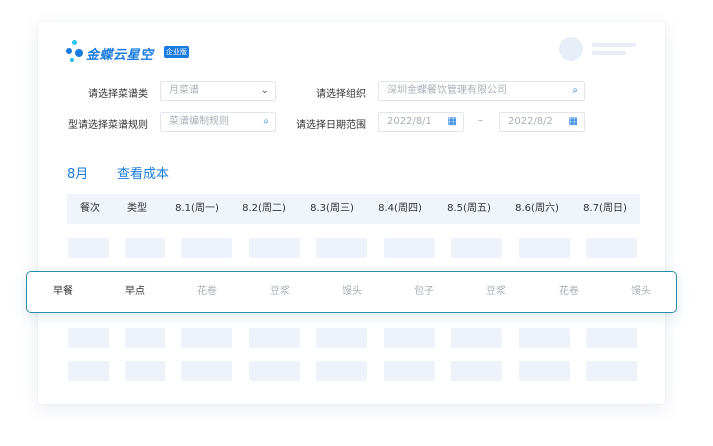 Image resolution: width=713 pixels, height=446 pixels. Describe the element at coordinates (409, 121) in the screenshot. I see `date-start-value: 2022/8/1` at that location.